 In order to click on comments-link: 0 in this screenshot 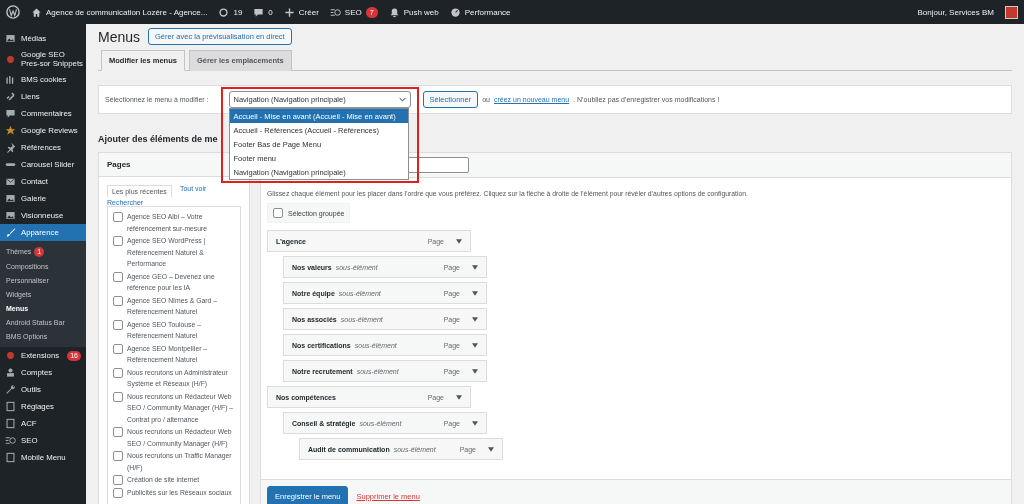, I will do `click(263, 12)`.